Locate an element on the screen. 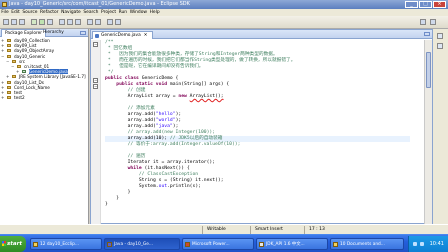 The image size is (448, 252). perspective-debug-icon is located at coordinates (433, 22).